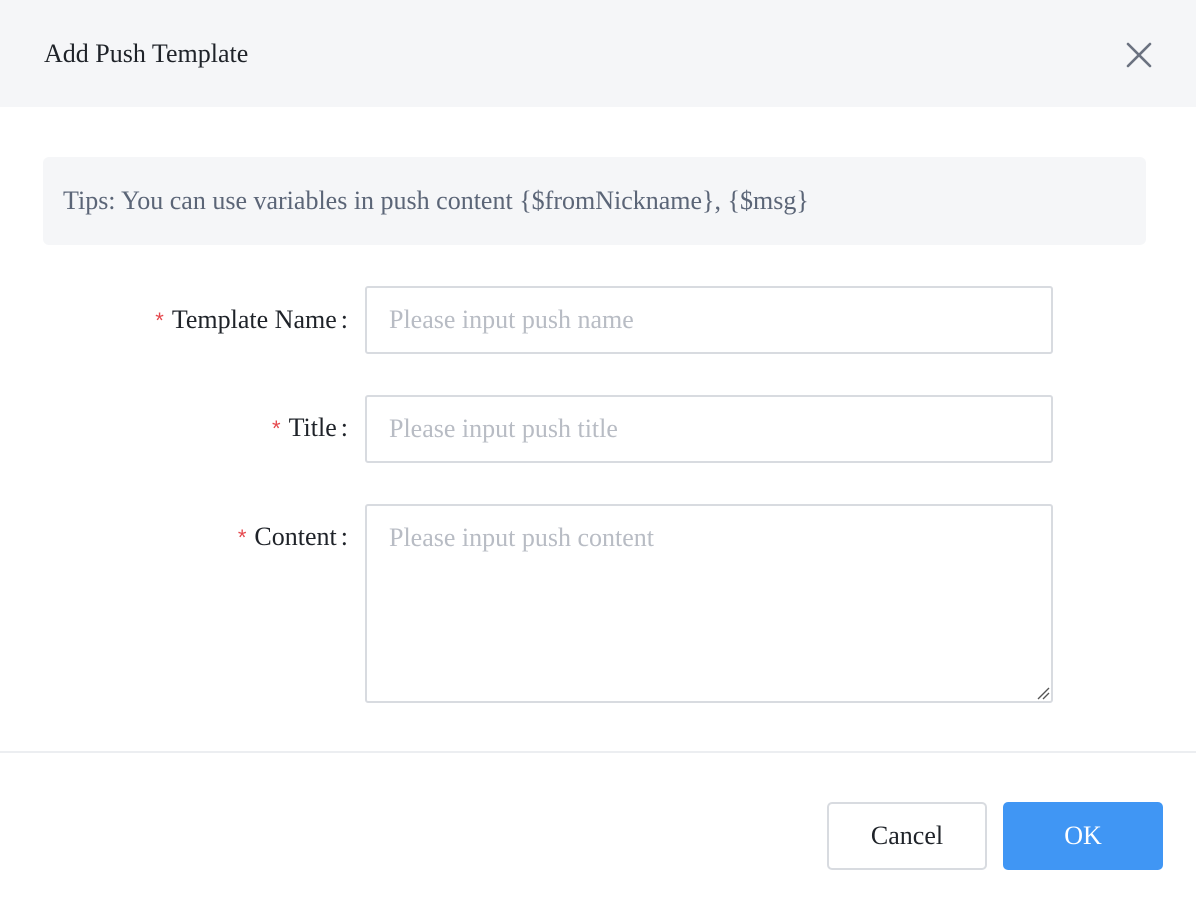  I want to click on title-label: * Title:, so click(310, 428).